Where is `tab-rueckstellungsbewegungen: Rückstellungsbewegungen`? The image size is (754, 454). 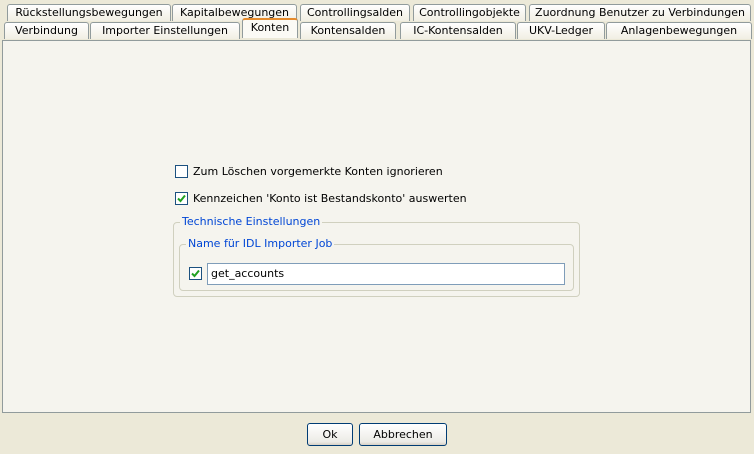
tab-rueckstellungsbewegungen: Rückstellungsbewegungen is located at coordinates (89, 12).